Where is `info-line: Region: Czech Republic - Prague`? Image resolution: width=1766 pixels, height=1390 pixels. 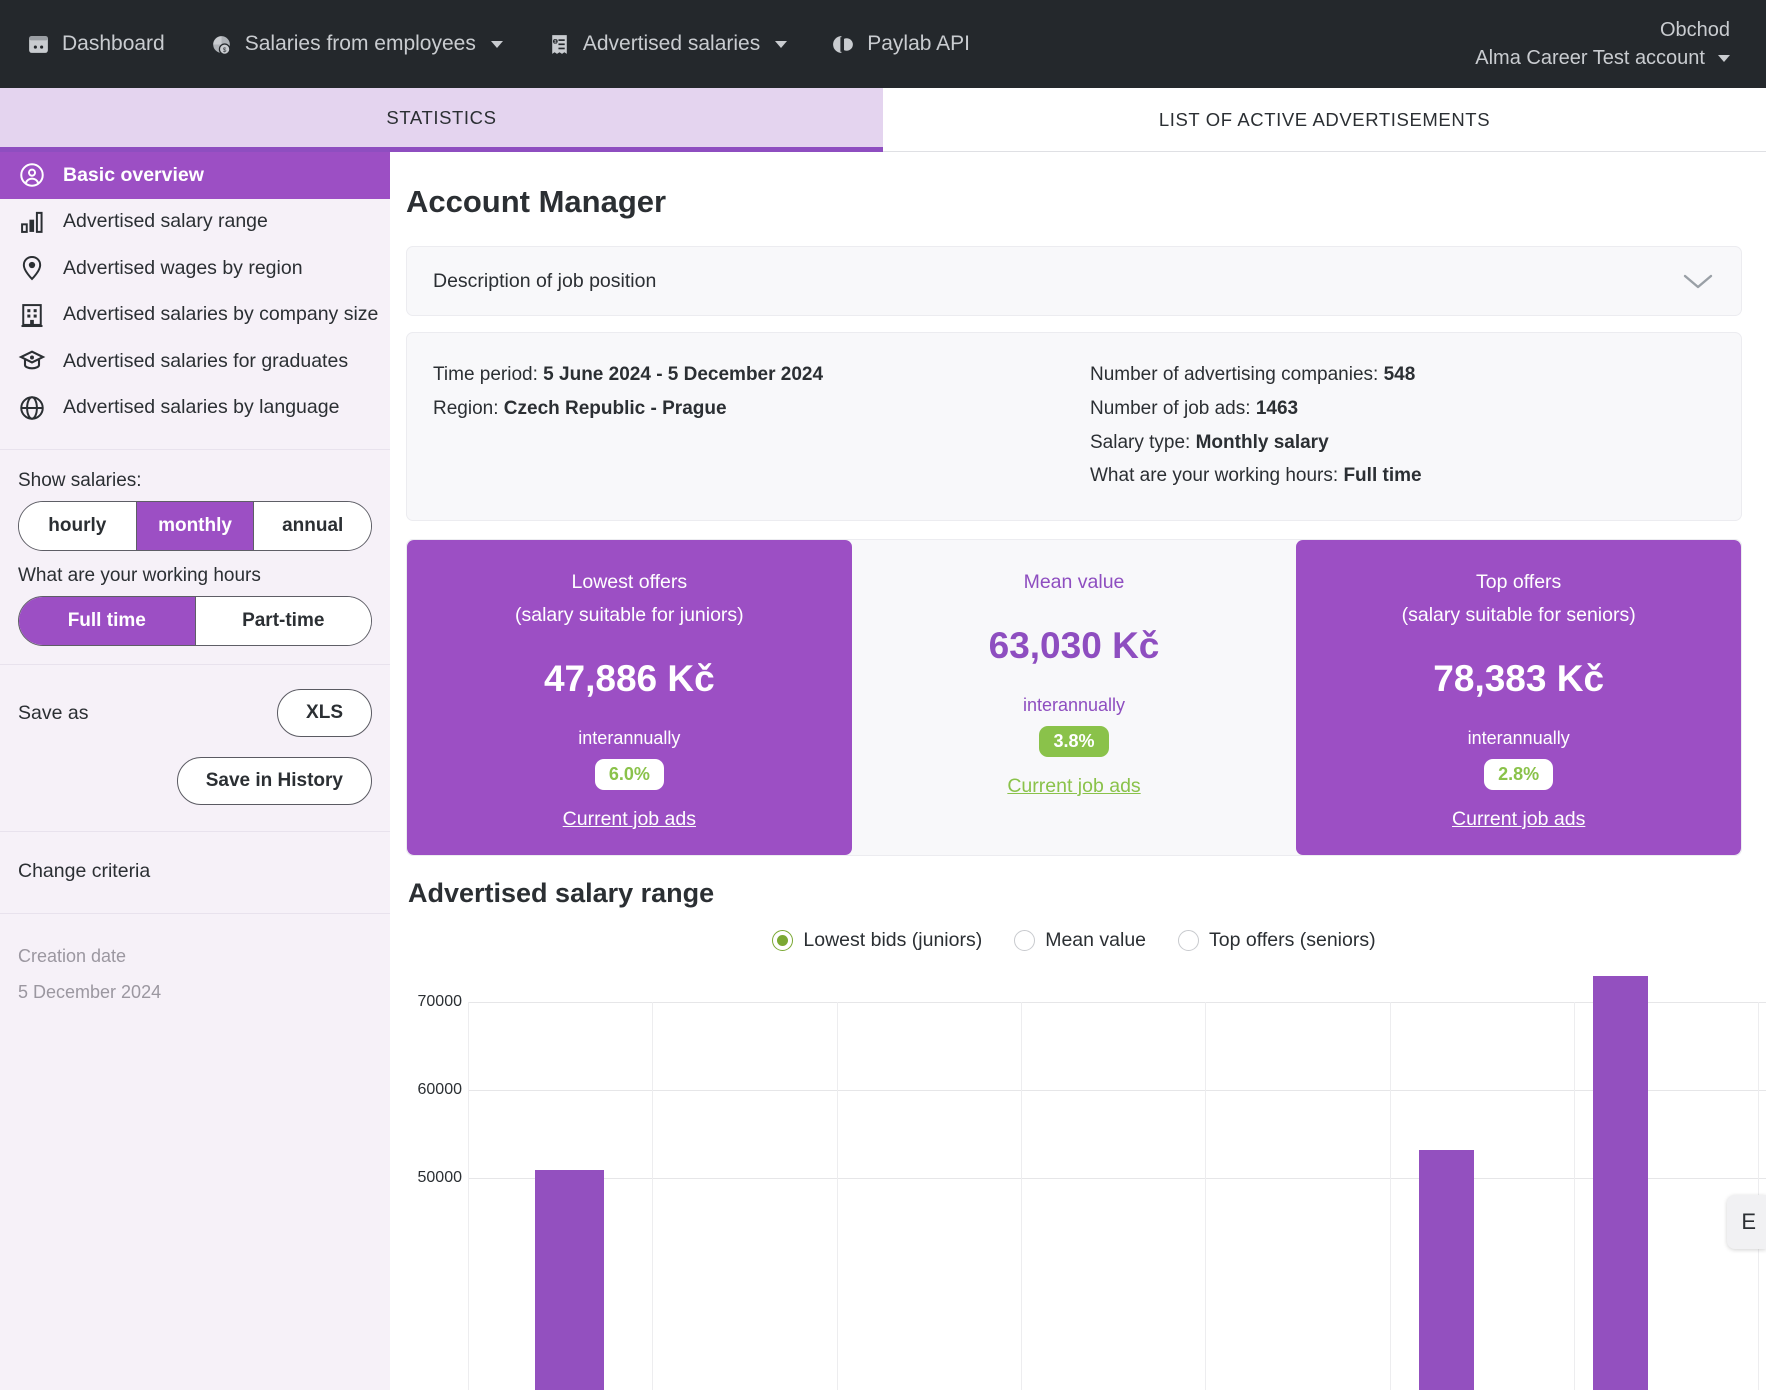
info-line: Region: Czech Republic - Prague is located at coordinates (745, 409).